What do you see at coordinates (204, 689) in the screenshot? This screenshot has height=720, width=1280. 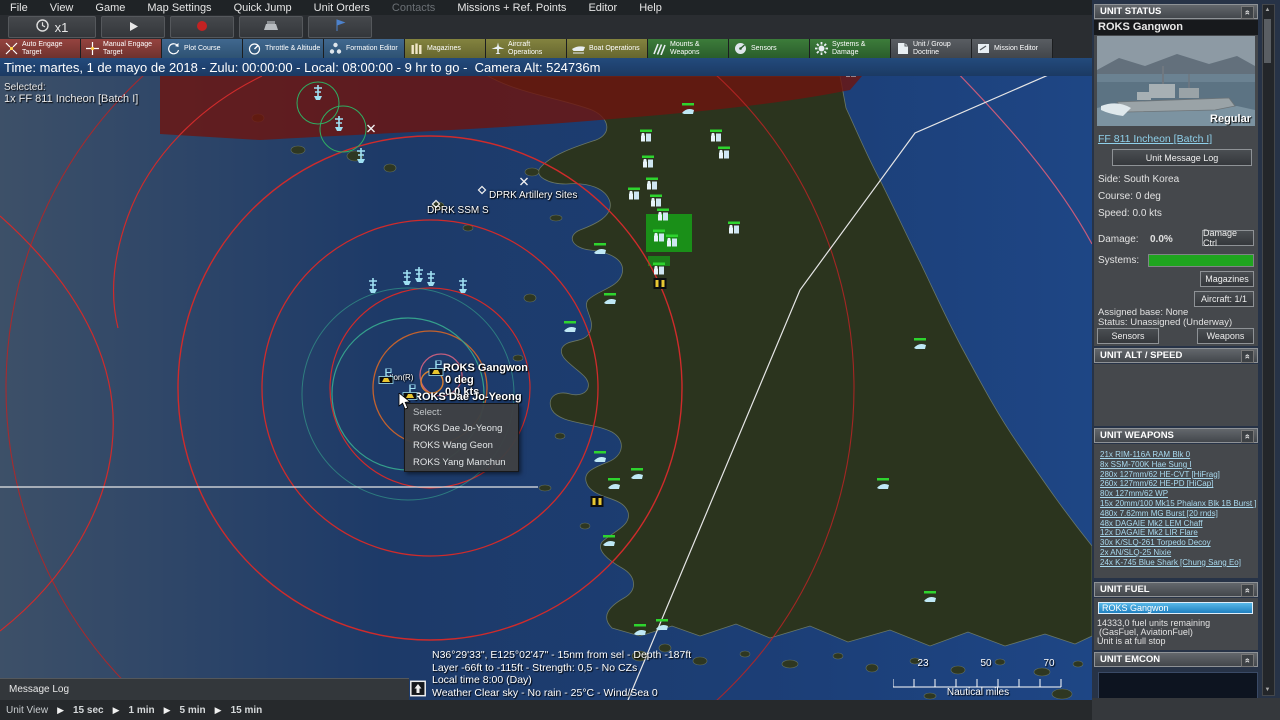 I see `message-log-bar: Message Log` at bounding box center [204, 689].